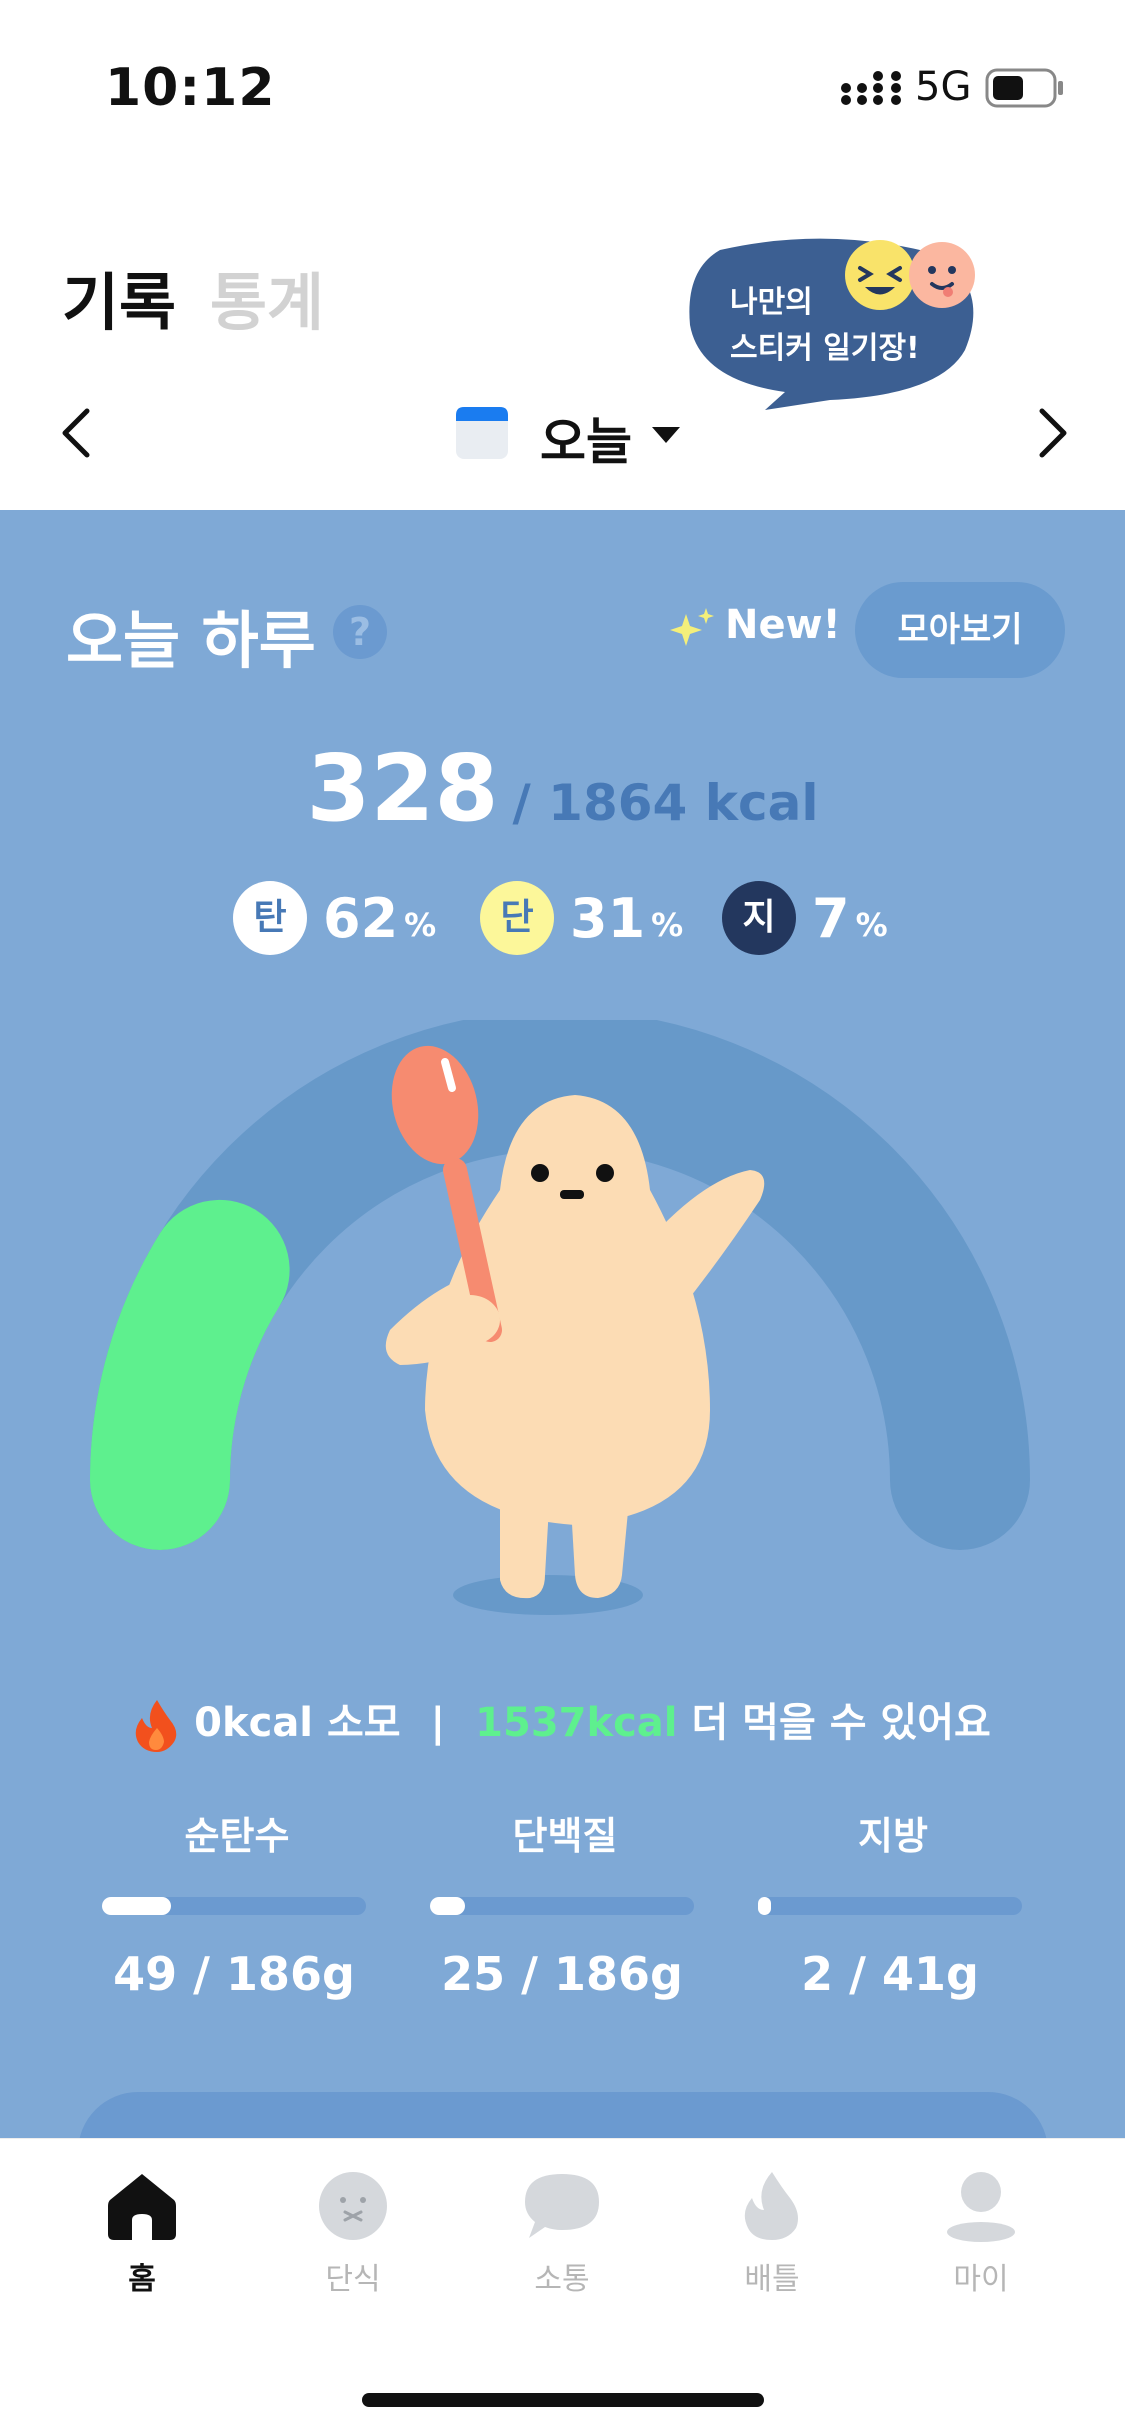 The width and height of the screenshot is (1125, 2436). Describe the element at coordinates (191, 640) in the screenshot. I see `day-summary-title: 오늘 하루` at that location.